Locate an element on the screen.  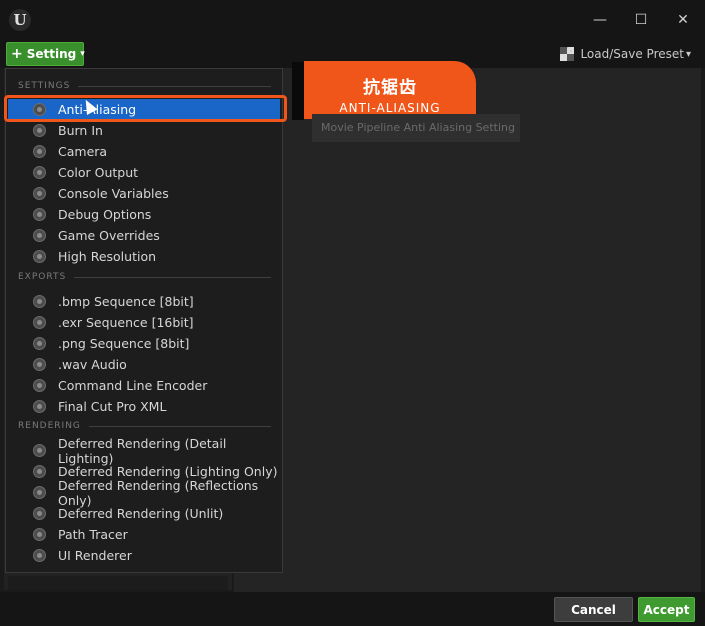
title-bar: U — ☐ ✕ is located at coordinates (352, 20).